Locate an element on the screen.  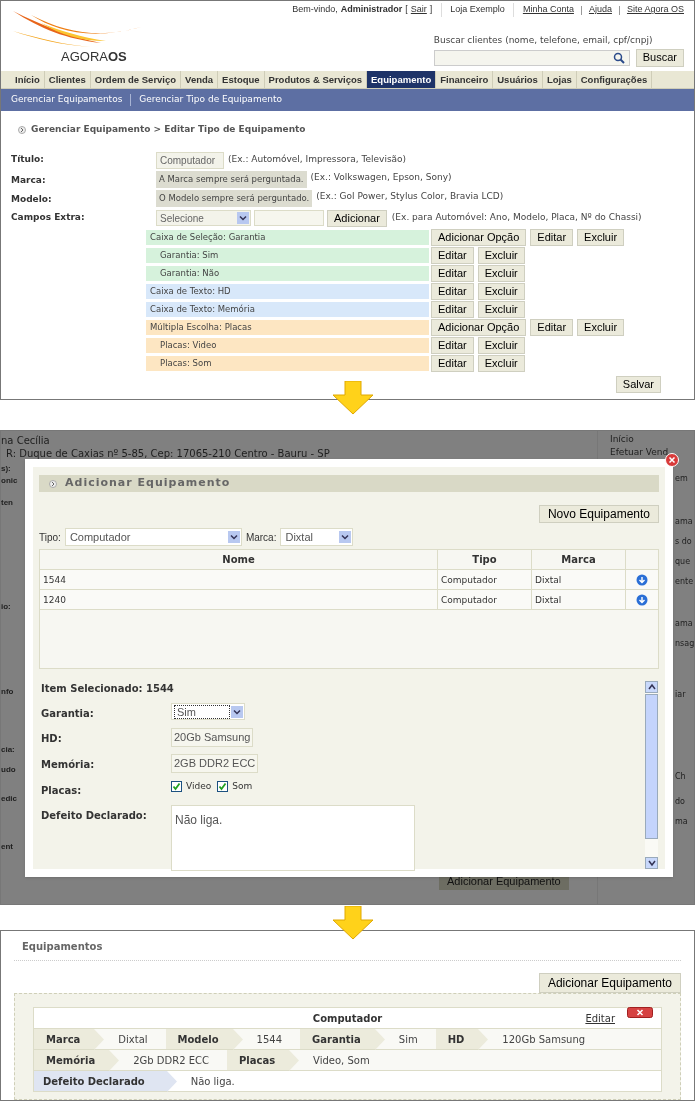
hint-text: (Ex.: Gol Power, Stylus Color, Bravia LCD) is located at coordinates (410, 196).